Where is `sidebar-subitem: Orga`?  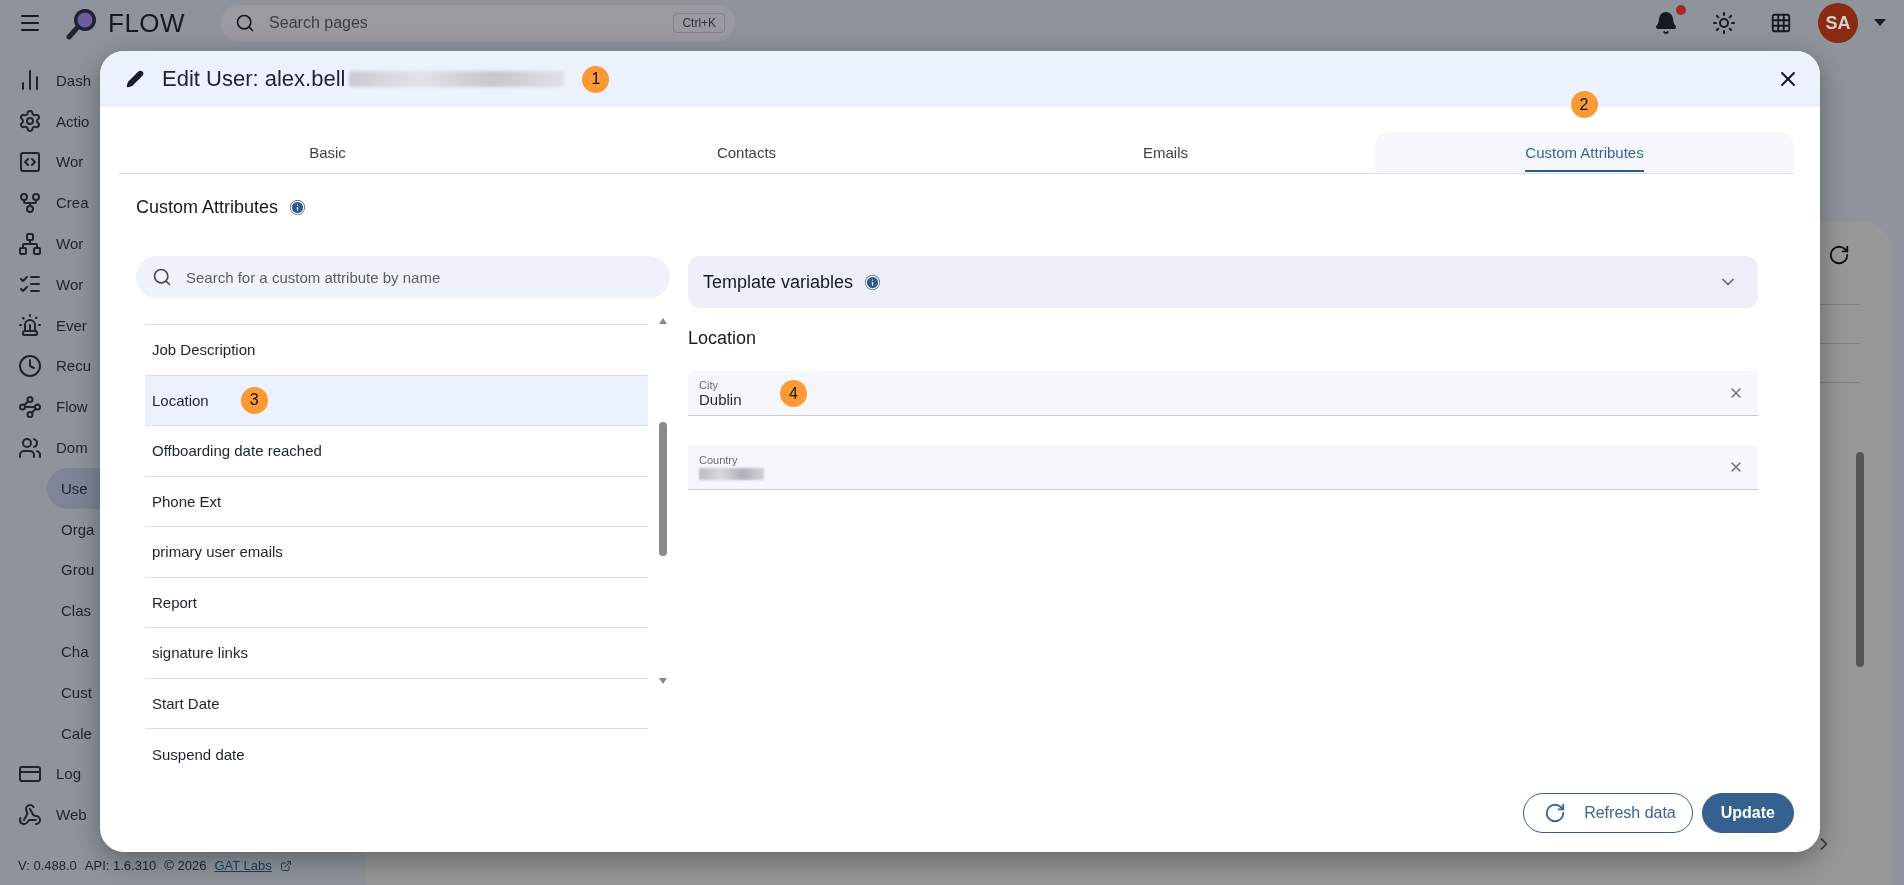 sidebar-subitem: Orga is located at coordinates (73, 529).